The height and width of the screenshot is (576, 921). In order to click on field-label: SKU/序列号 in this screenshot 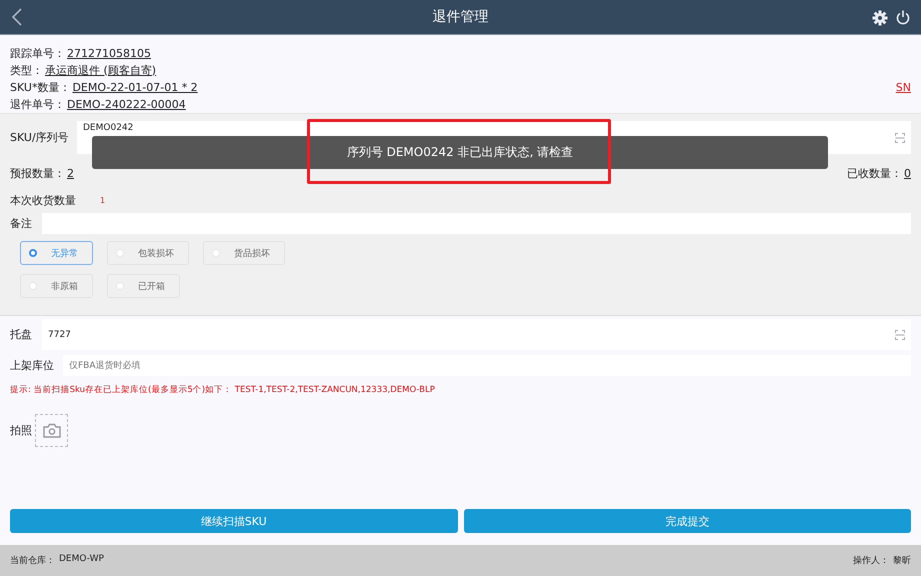, I will do `click(40, 137)`.